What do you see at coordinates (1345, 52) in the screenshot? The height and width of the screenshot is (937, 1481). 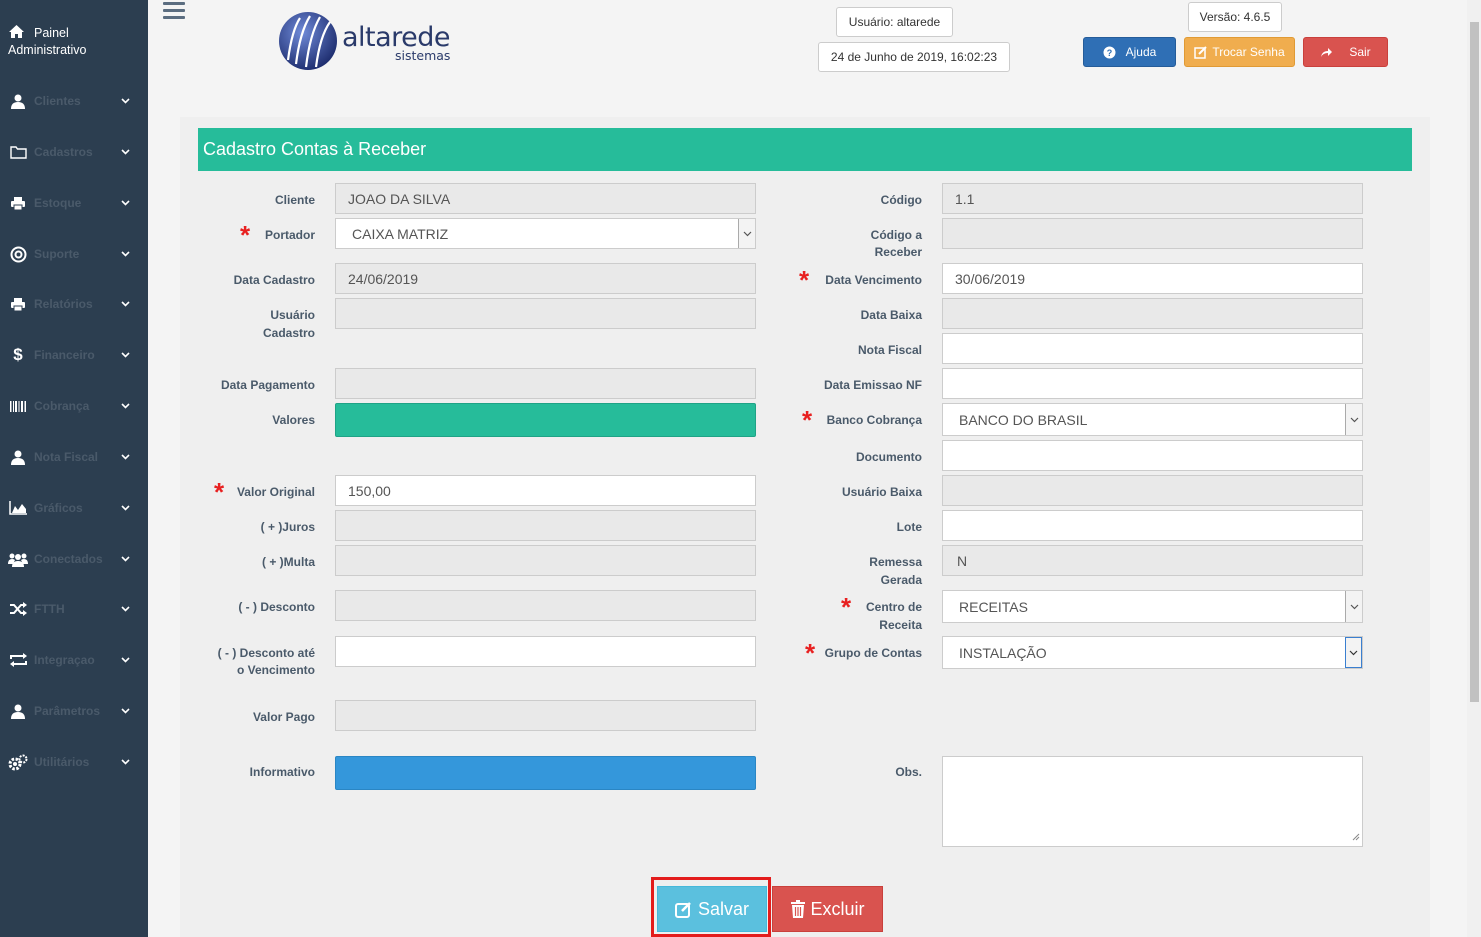 I see `logout-button: Sair` at bounding box center [1345, 52].